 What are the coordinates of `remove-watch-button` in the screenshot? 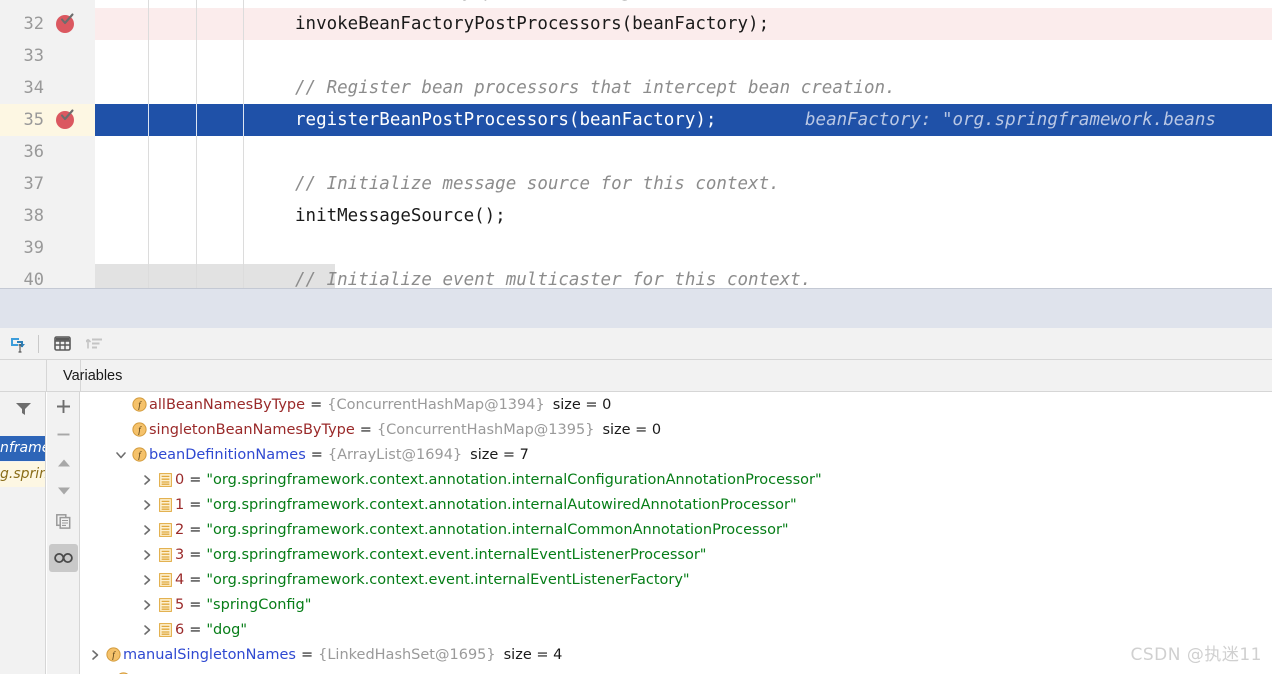 It's located at (63, 434).